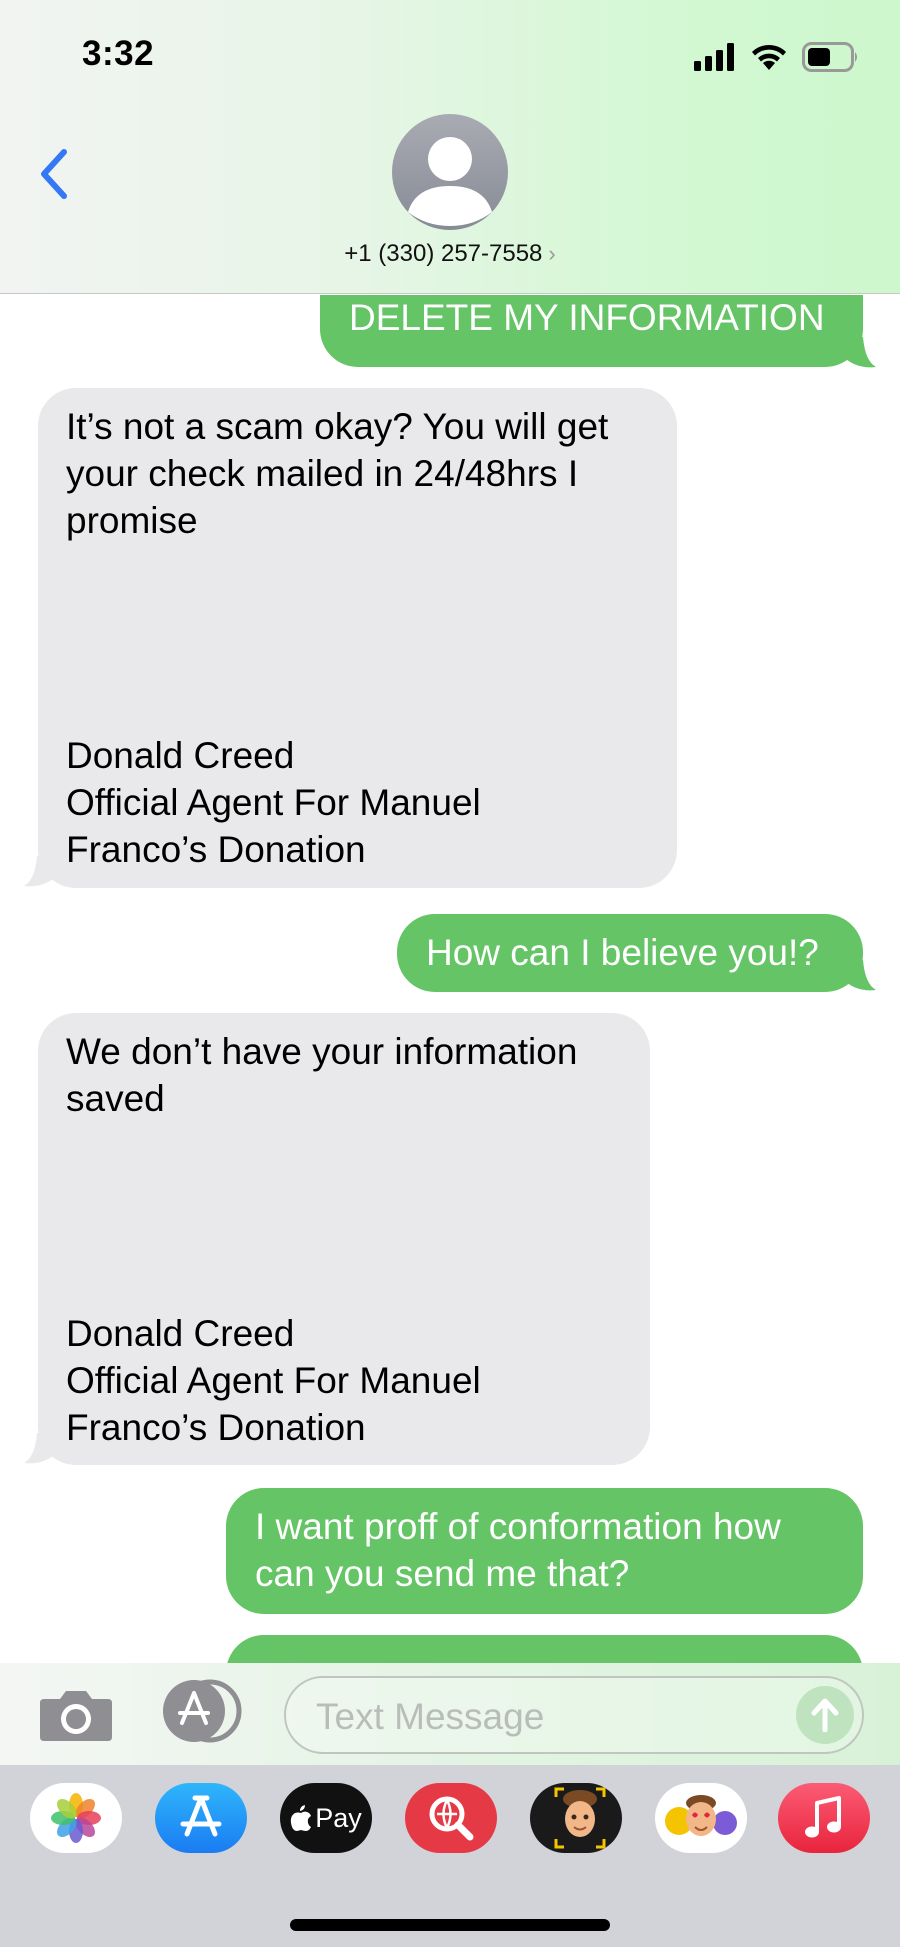 This screenshot has height=1947, width=900. I want to click on app-store-button, so click(201, 1818).